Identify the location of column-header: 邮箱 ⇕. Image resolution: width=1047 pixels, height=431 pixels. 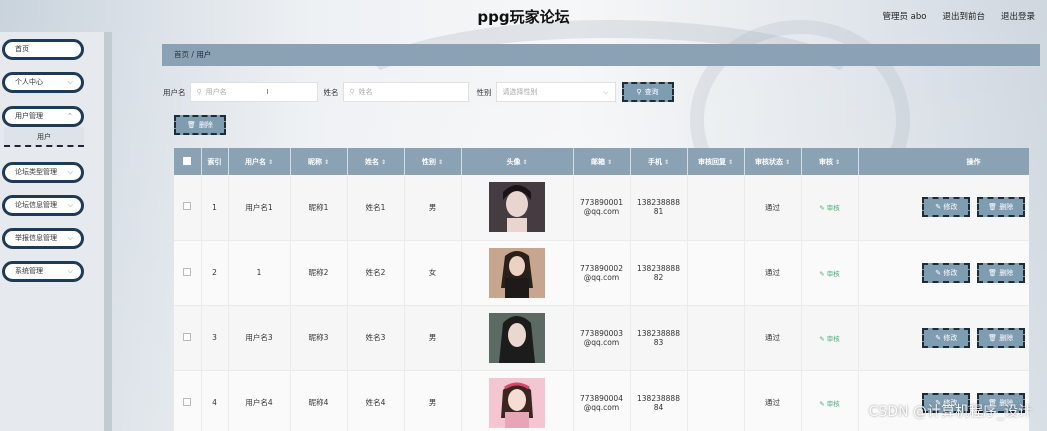
(602, 161).